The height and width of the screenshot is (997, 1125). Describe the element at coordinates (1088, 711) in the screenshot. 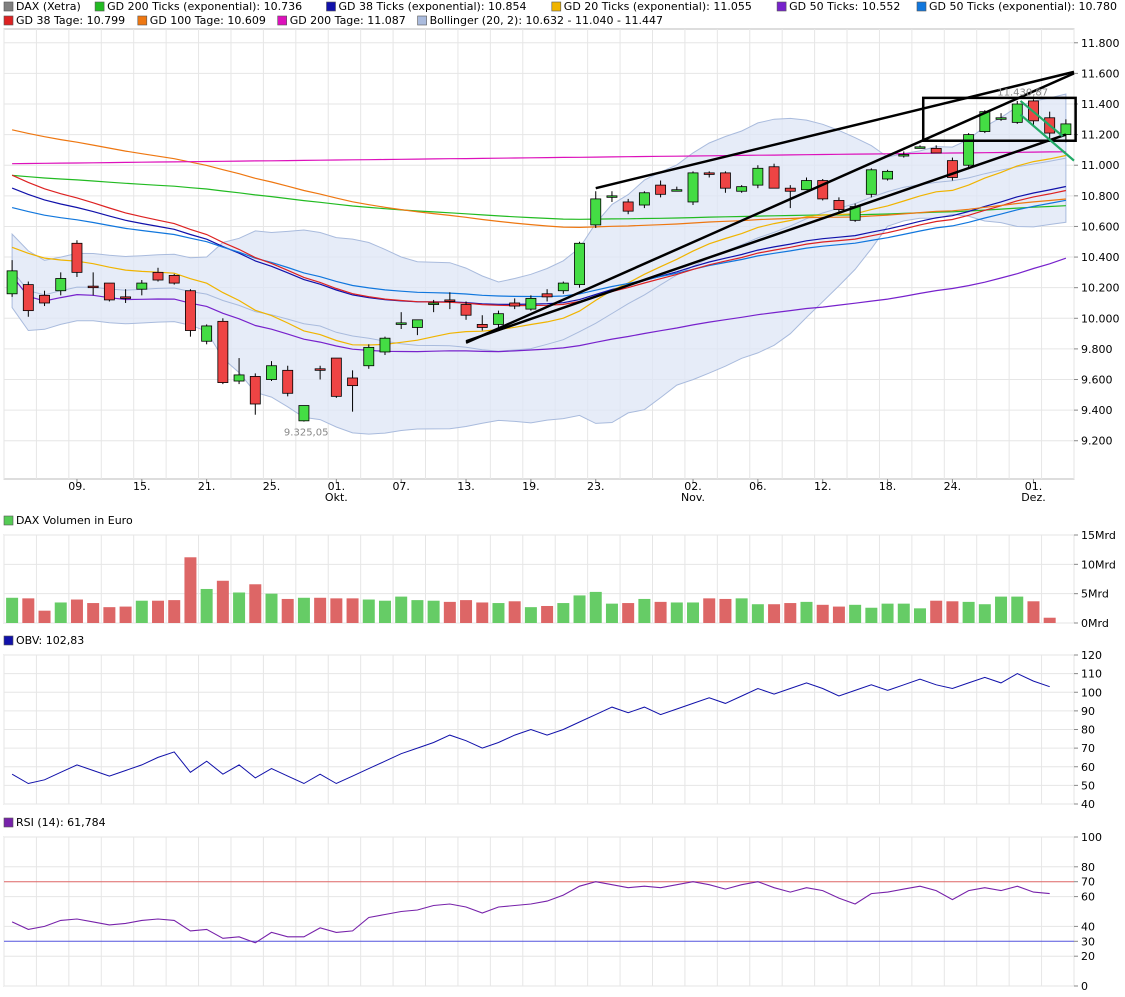

I see `obv-ytick-label: 90` at that location.